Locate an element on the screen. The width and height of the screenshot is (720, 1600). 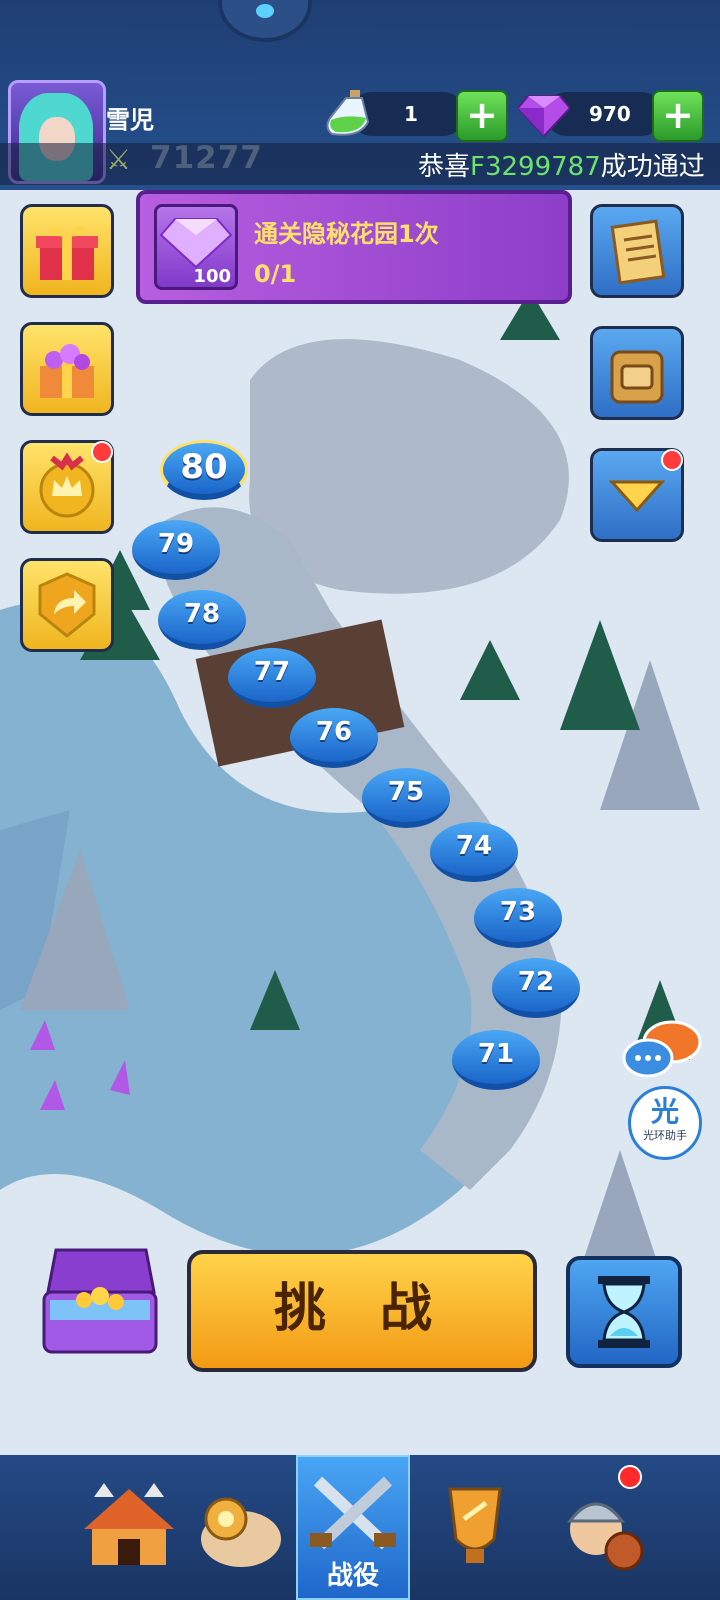
crossed-swords-icon: ⚔ is located at coordinates (119, 159).